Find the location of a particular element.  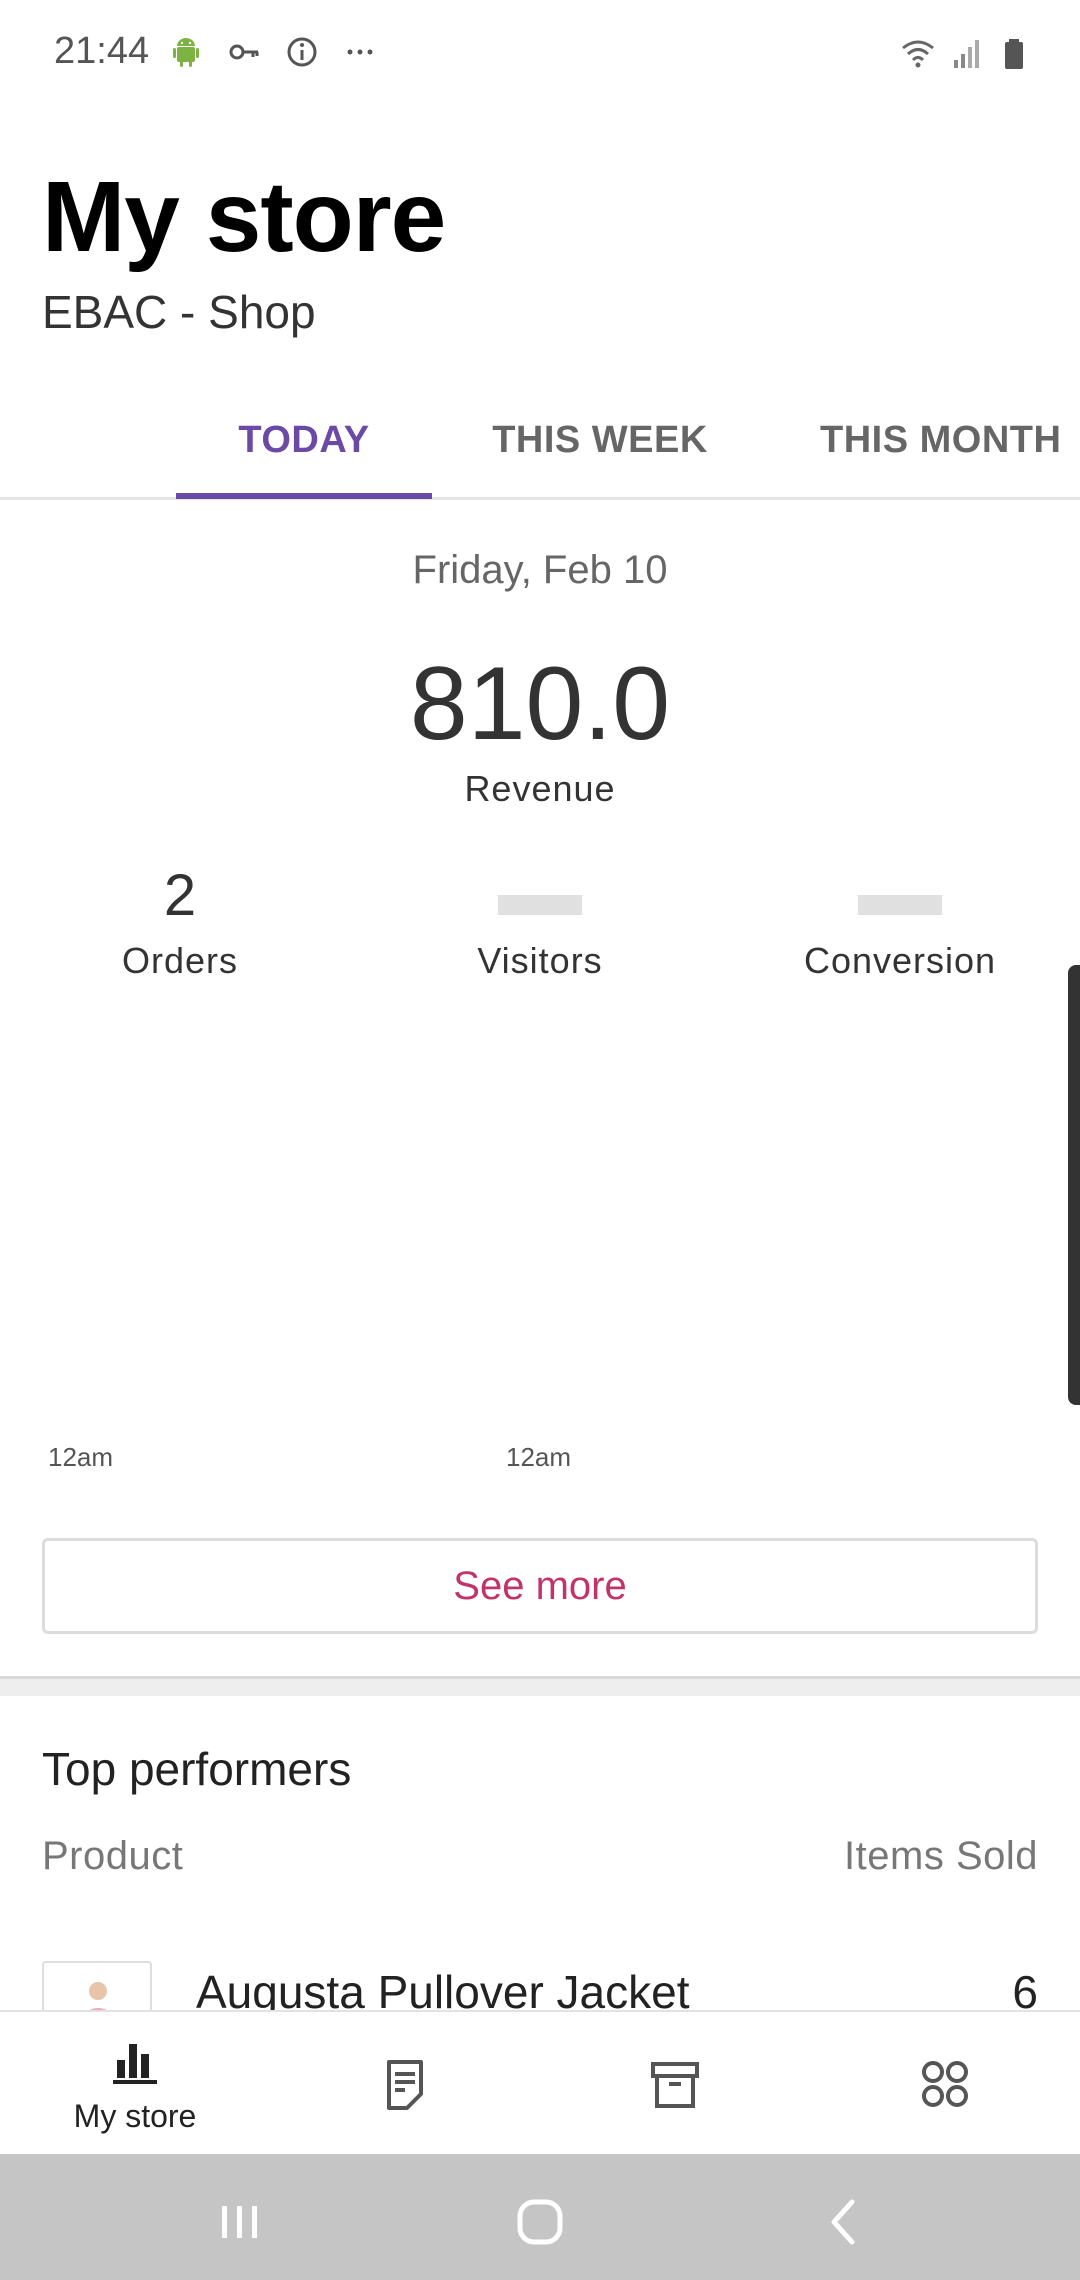

visitors-placeholder is located at coordinates (540, 905).